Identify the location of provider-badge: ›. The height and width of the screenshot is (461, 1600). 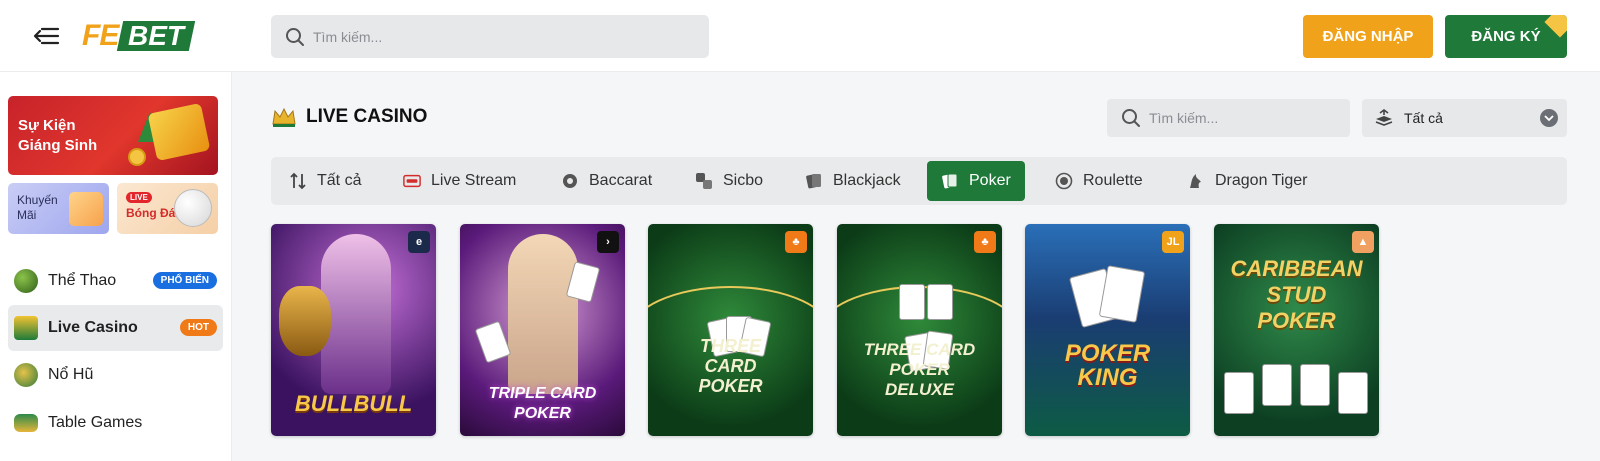
(608, 242).